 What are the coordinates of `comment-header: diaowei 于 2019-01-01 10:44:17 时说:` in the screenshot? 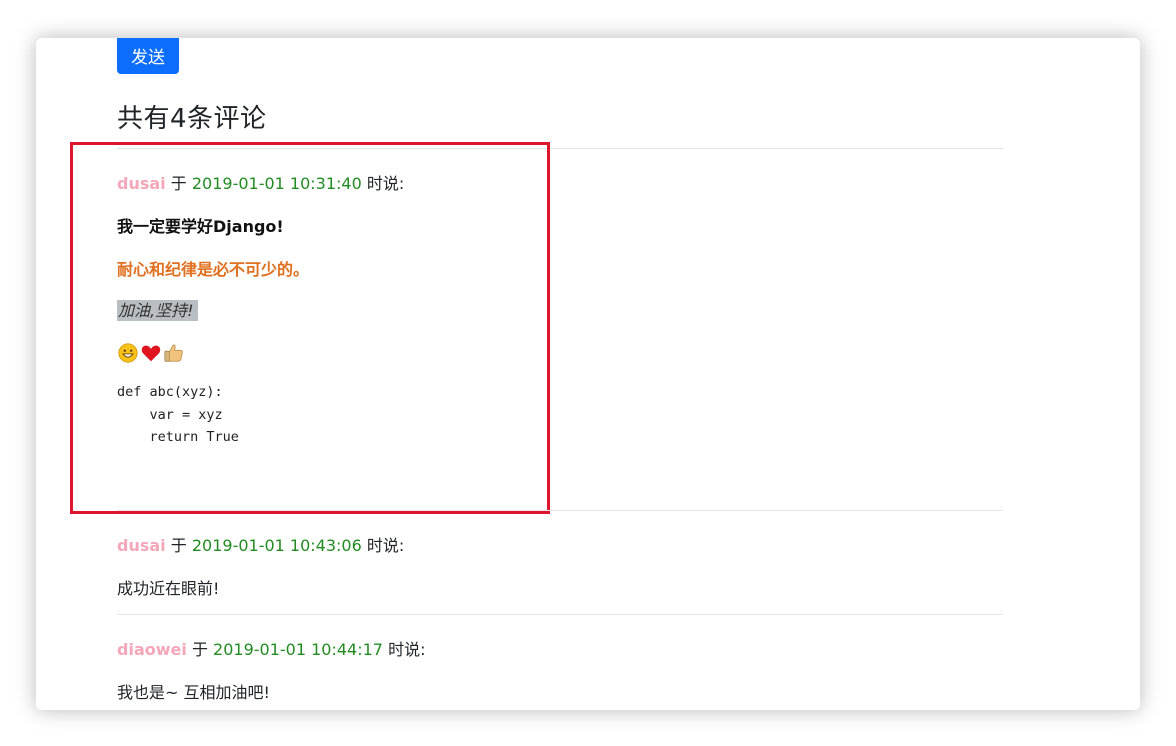 It's located at (271, 648).